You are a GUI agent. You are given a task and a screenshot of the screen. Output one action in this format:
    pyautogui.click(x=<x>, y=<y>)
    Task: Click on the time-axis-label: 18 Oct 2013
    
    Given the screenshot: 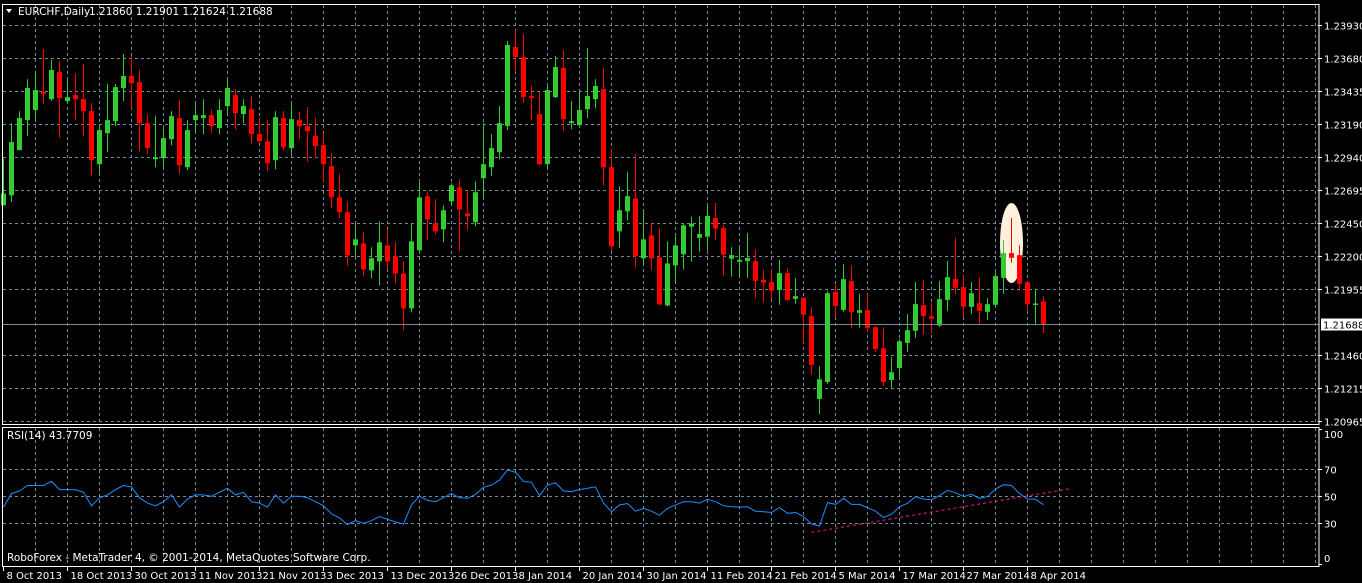 What is the action you would take?
    pyautogui.click(x=102, y=576)
    